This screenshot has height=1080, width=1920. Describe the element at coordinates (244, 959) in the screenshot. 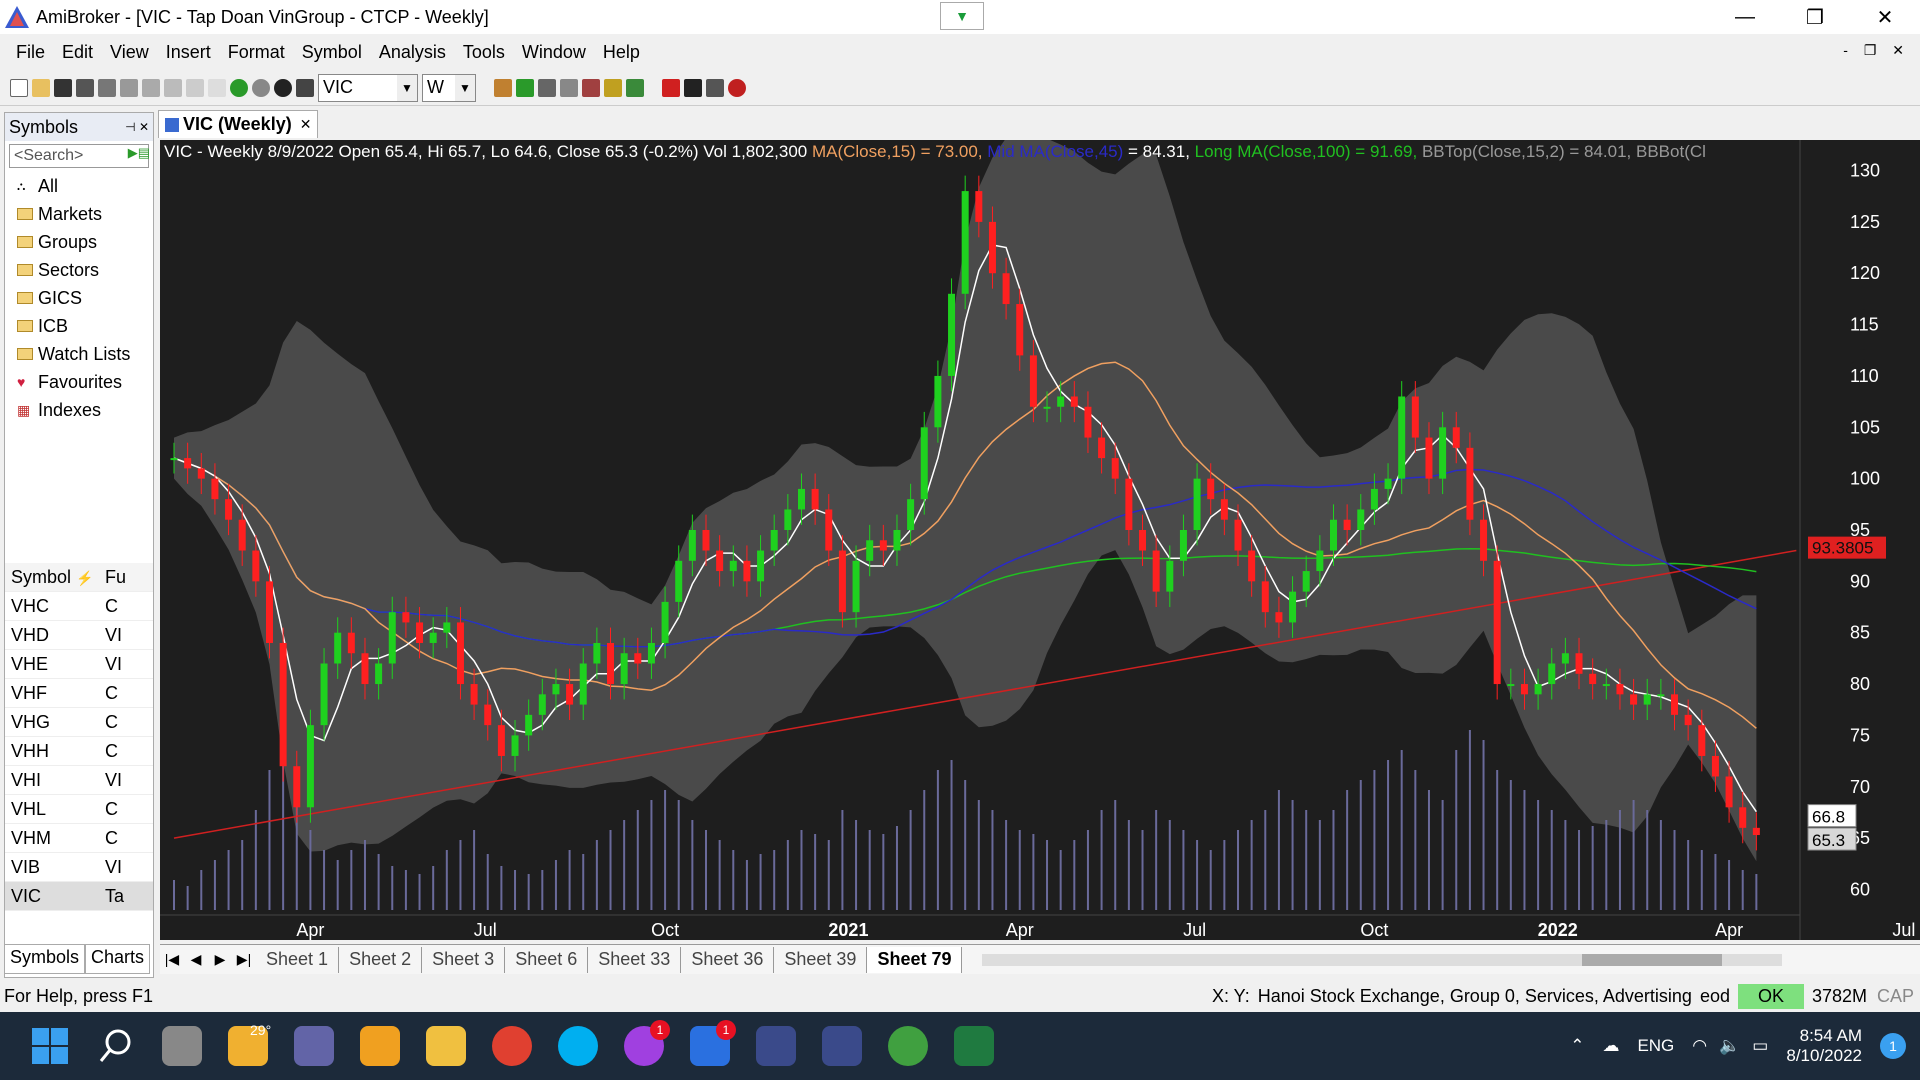

I see `last-sheet-button: ▶|` at that location.